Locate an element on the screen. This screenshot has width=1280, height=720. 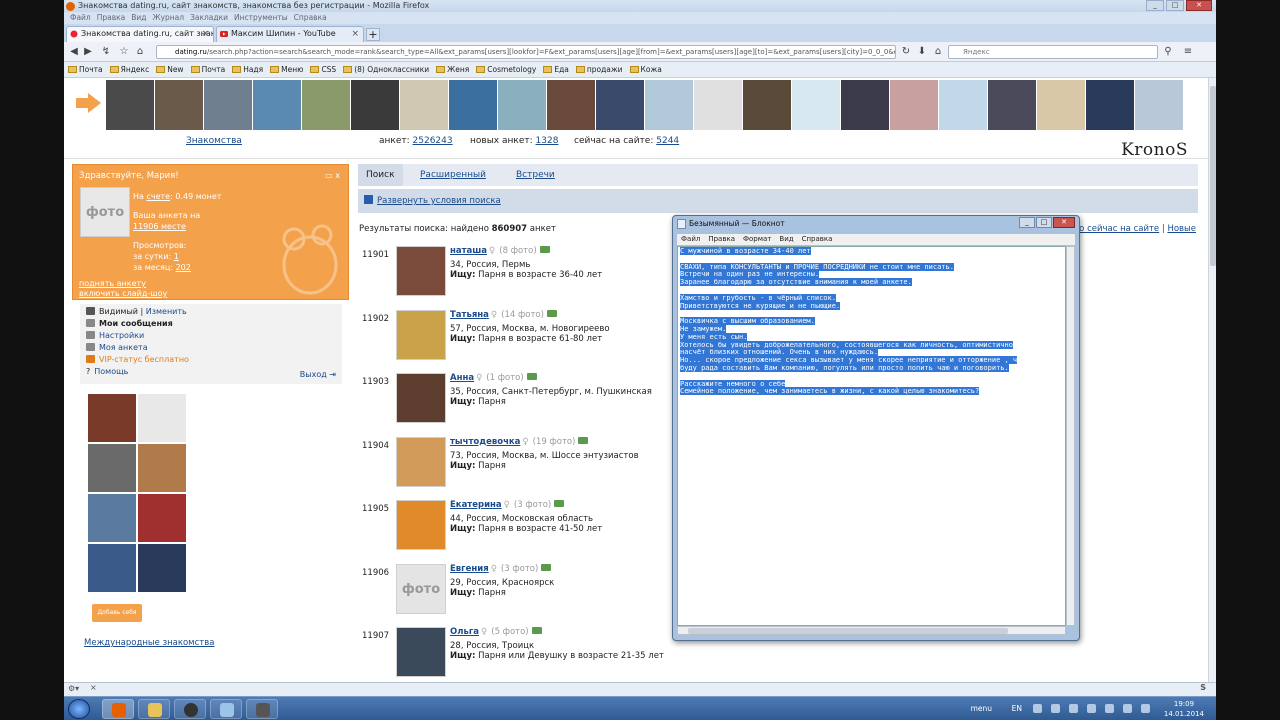
vip-link: VIP-статус бесплатно is located at coordinates (144, 359).